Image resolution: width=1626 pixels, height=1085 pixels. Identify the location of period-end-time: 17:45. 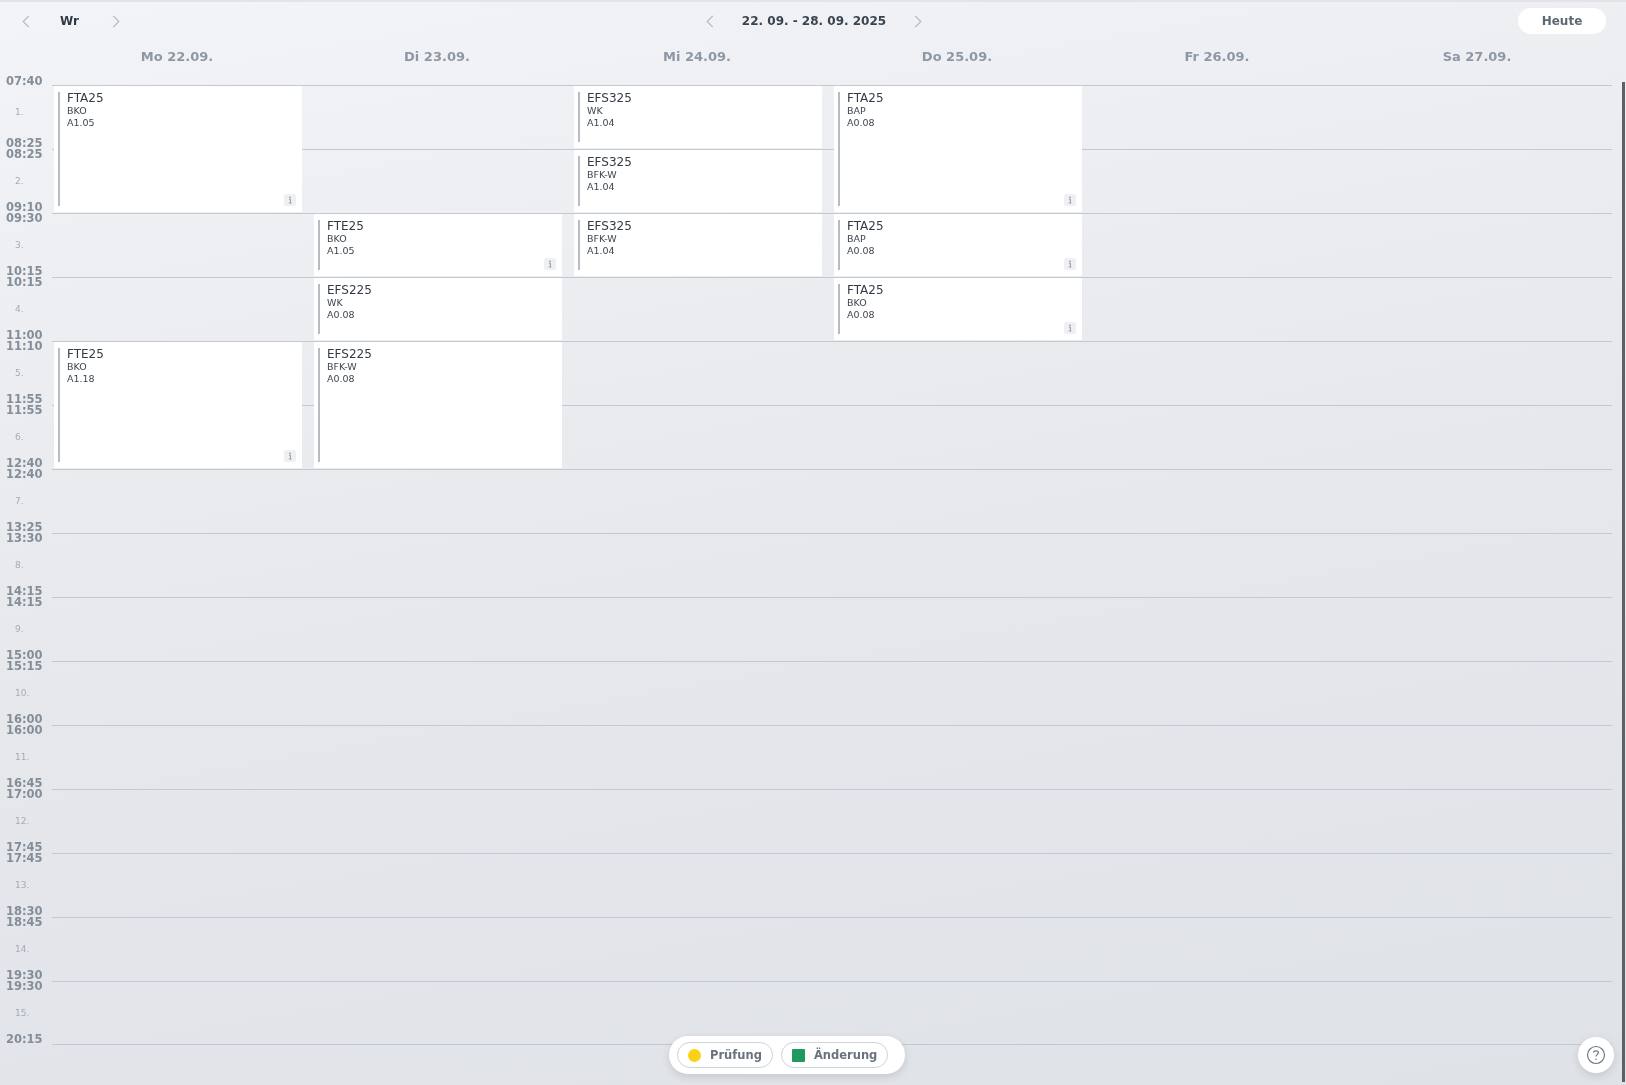
(24, 847).